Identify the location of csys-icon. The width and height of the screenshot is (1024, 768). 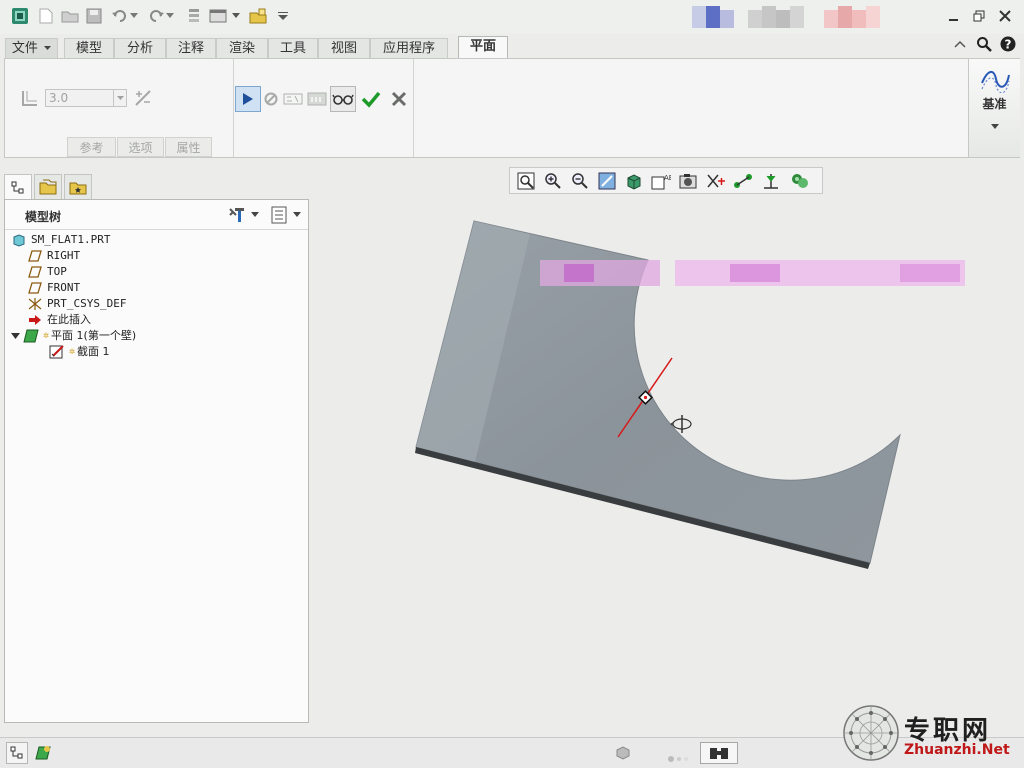
(35, 304).